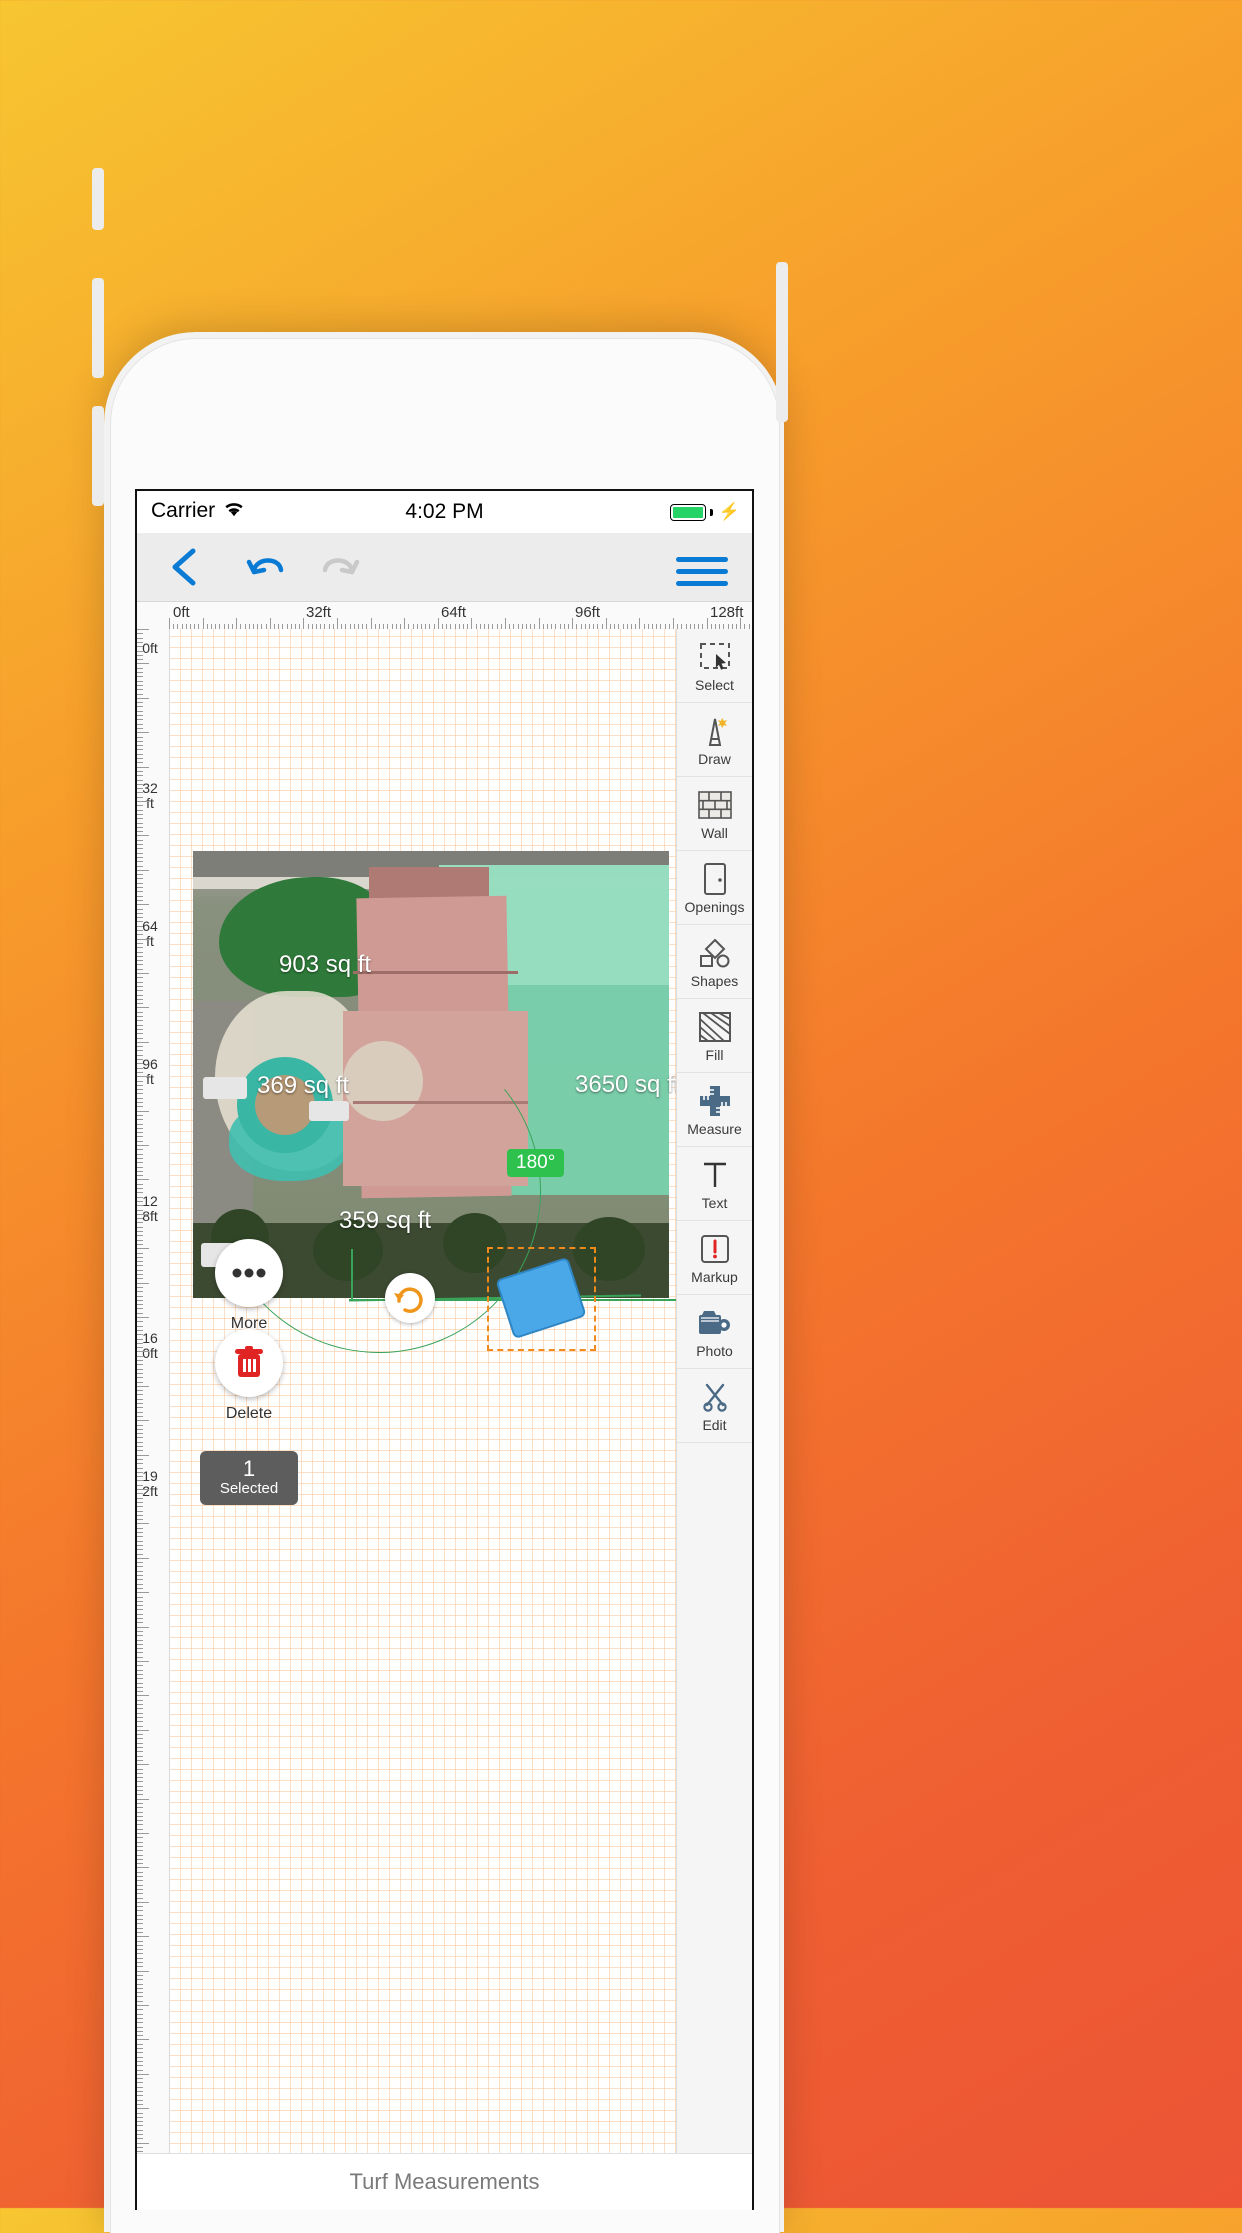 This screenshot has height=2233, width=1242. What do you see at coordinates (249, 1273) in the screenshot?
I see `more-button` at bounding box center [249, 1273].